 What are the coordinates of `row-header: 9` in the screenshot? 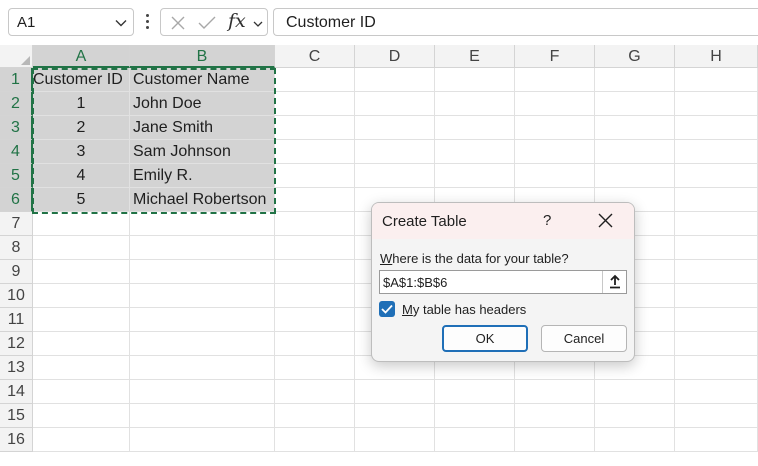 It's located at (16, 272).